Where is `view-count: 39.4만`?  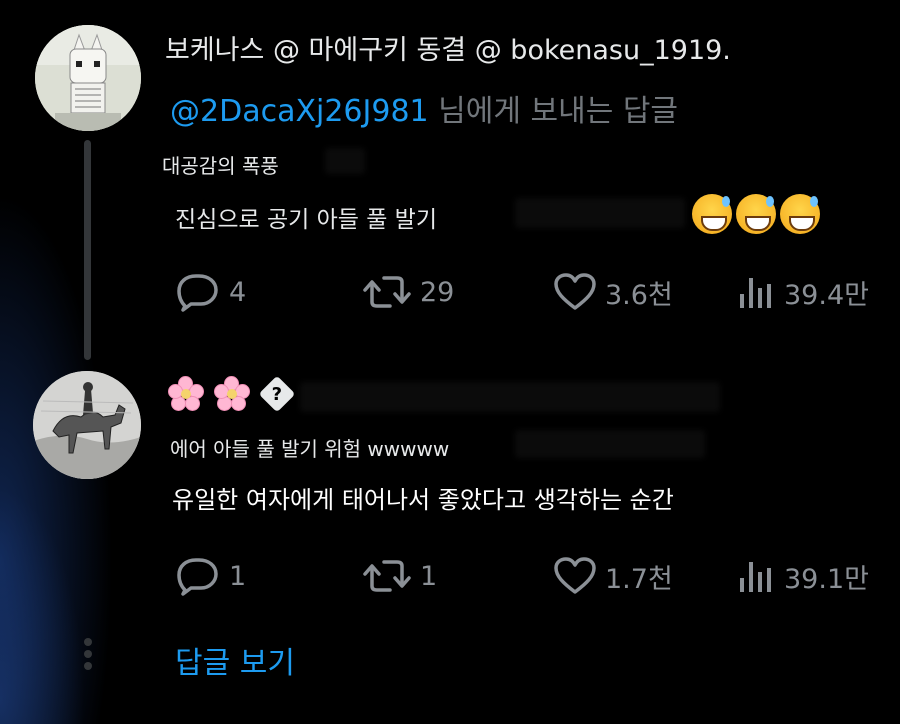
view-count: 39.4만 is located at coordinates (826, 295).